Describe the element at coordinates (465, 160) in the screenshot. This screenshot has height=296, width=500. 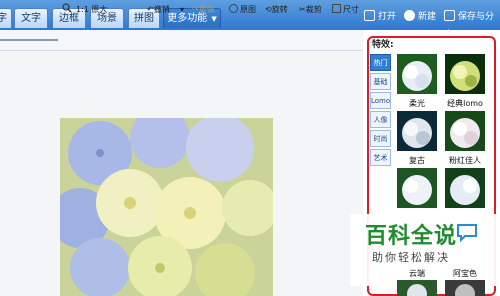
I see `effect-label-pink-beauty: 粉红佳人` at that location.